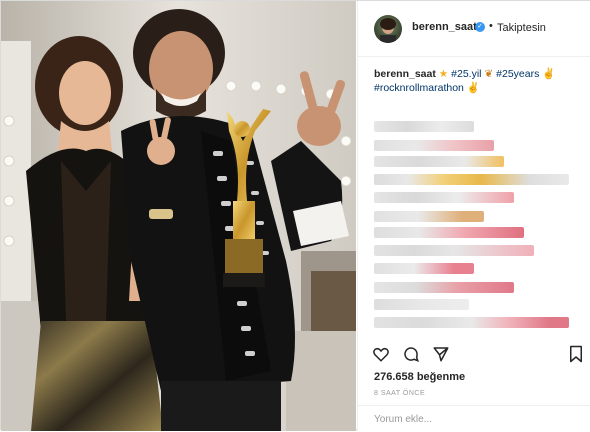  I want to click on star-emoji-icon: ★, so click(443, 74).